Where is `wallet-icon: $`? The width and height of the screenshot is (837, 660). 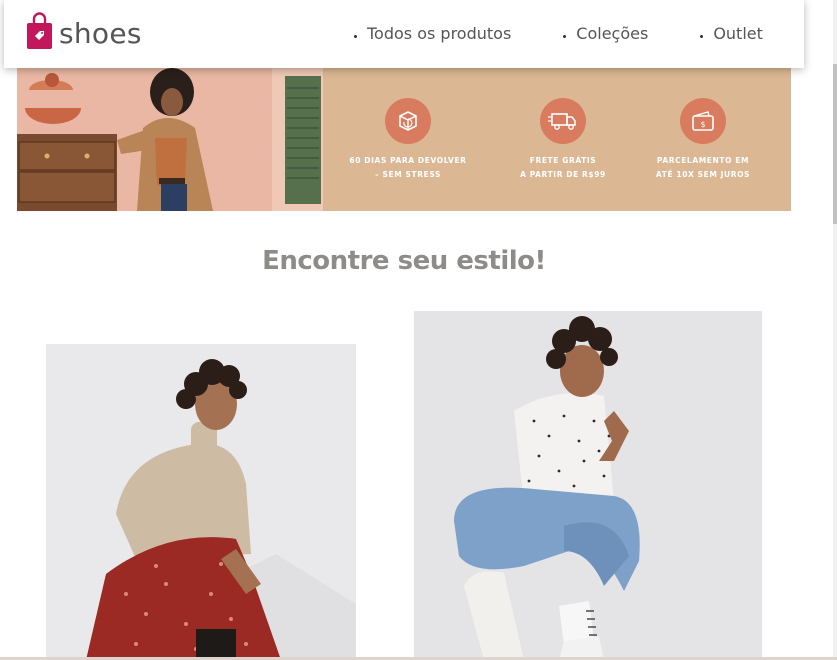
wallet-icon: $ is located at coordinates (703, 121).